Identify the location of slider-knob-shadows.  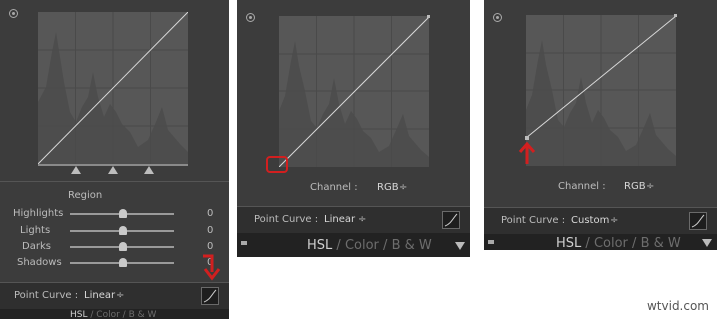
(123, 262).